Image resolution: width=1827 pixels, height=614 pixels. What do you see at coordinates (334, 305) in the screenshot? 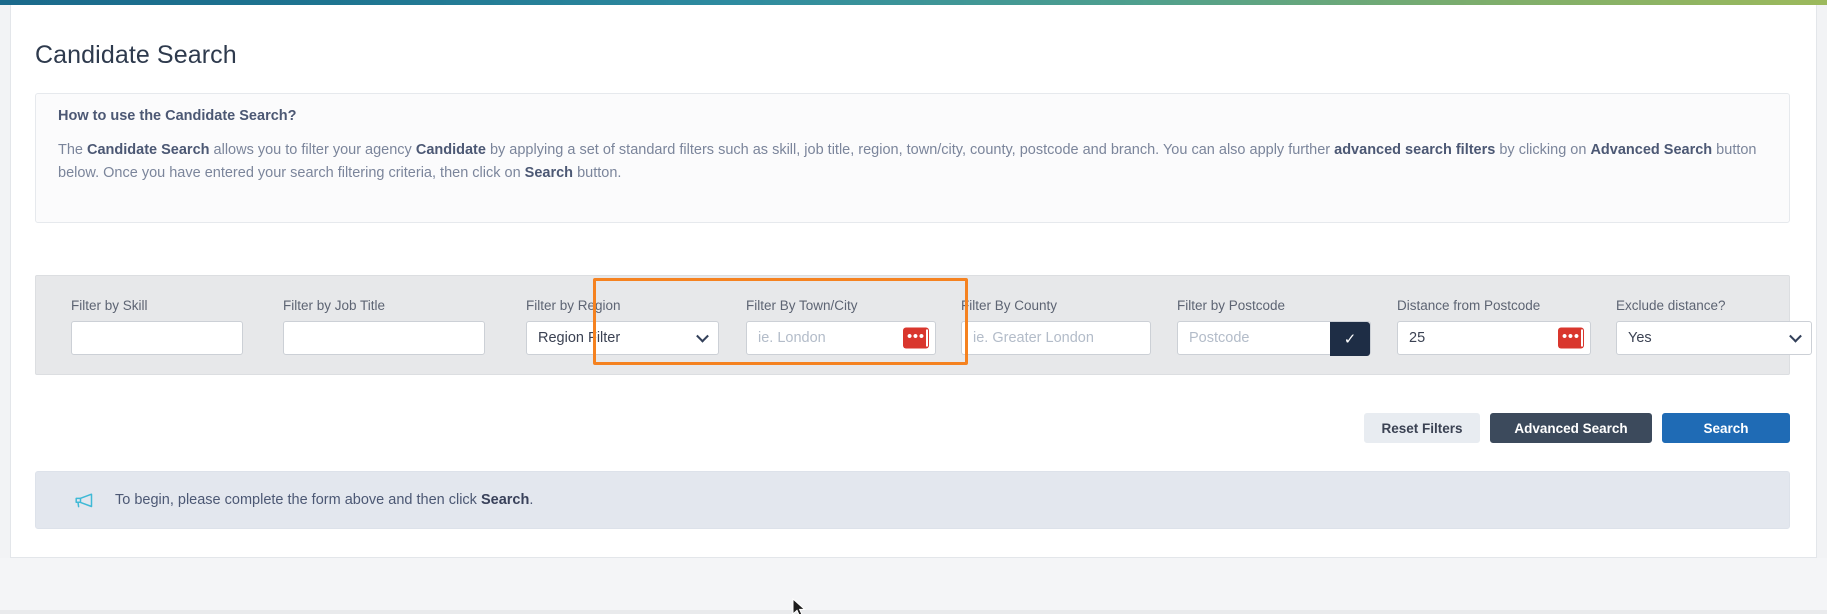
I see `filter-label-job_title: Filter by Job Title` at bounding box center [334, 305].